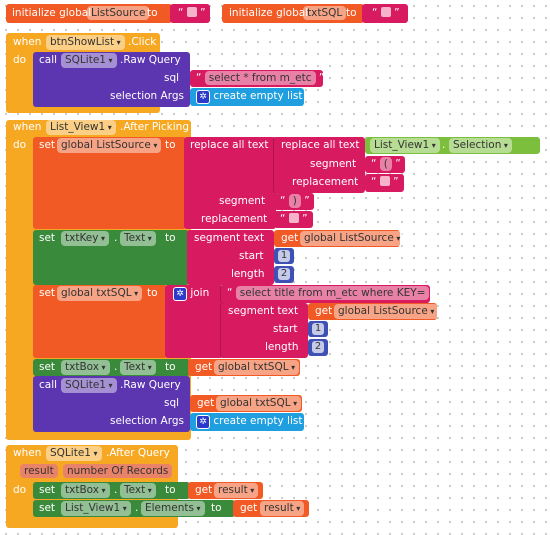 The image size is (550, 535). Describe the element at coordinates (138, 453) in the screenshot. I see `event-name: .After Query` at that location.